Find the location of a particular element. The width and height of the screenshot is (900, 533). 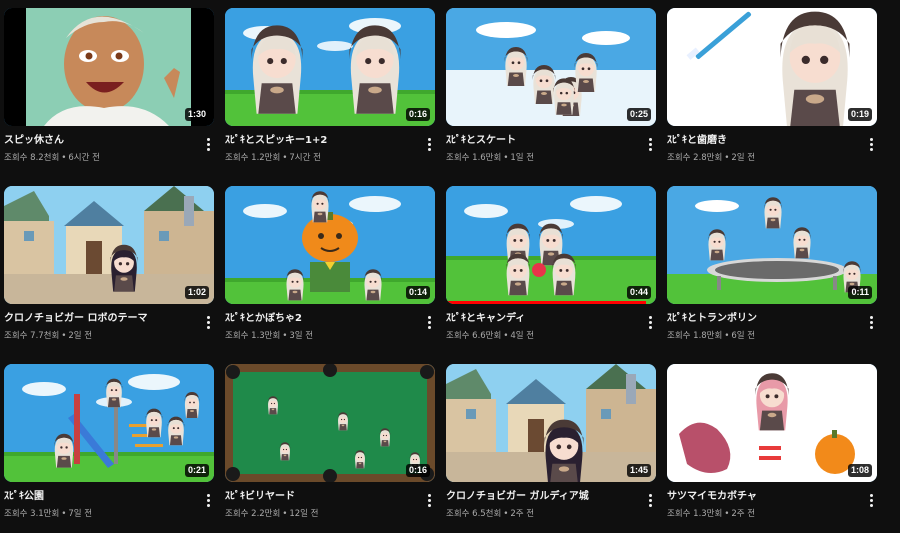

video-title: ｽﾋﾟｷとスピッキー1+2 is located at coordinates (321, 141).